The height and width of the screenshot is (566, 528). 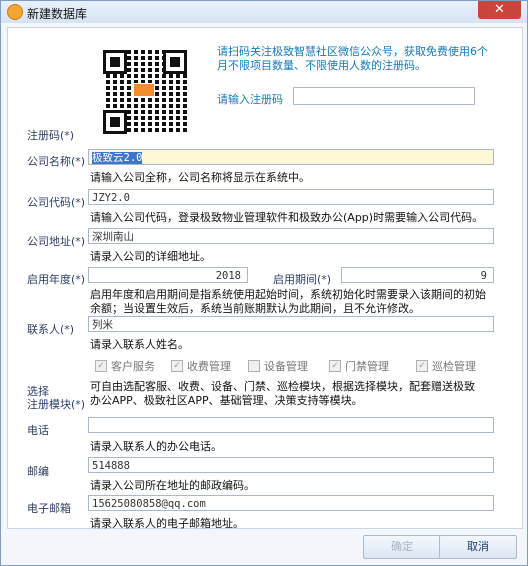 What do you see at coordinates (56, 161) in the screenshot?
I see `company-name-label: 公司名称(*)` at bounding box center [56, 161].